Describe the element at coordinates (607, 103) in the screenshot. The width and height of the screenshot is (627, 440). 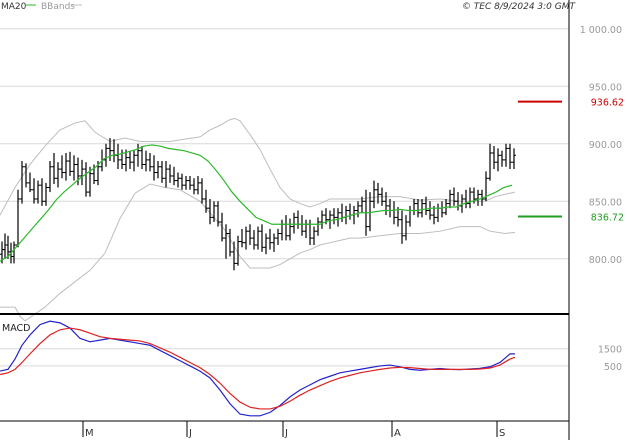
I see `resistance-level-label: 936.62` at that location.